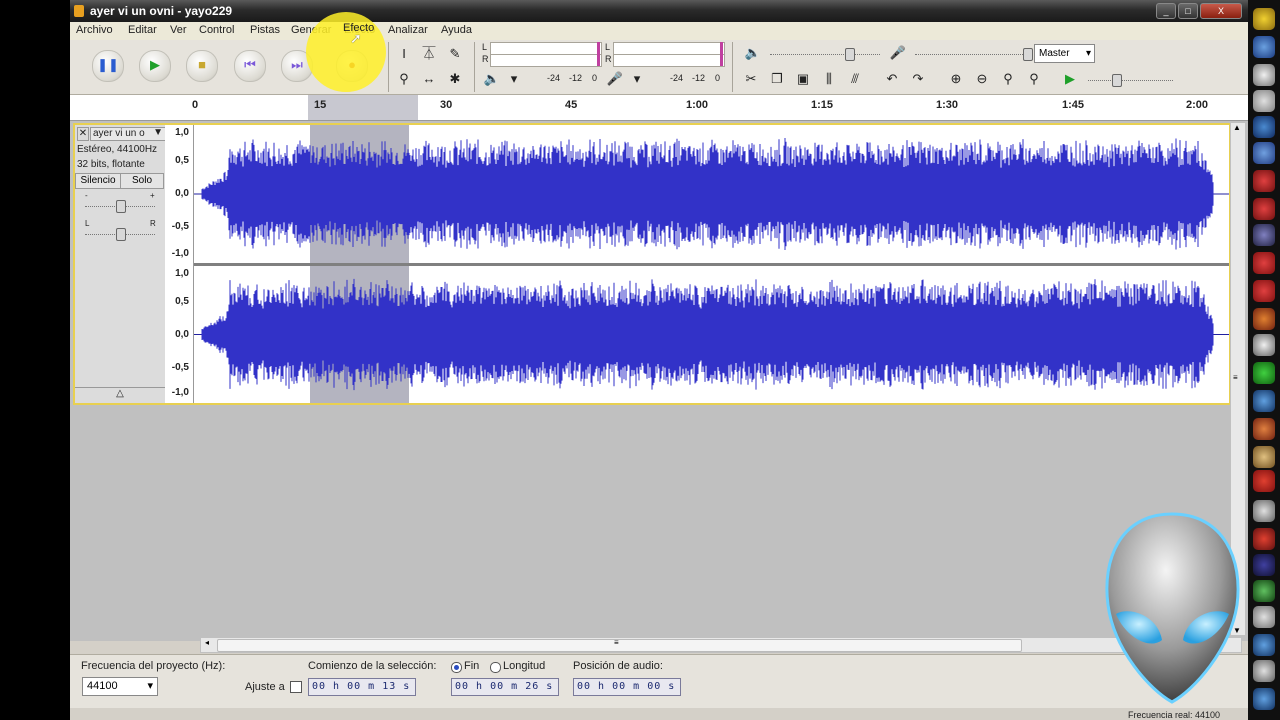 The width and height of the screenshot is (1280, 720). Describe the element at coordinates (1237, 127) in the screenshot. I see `scroll-up-icon: ▲` at that location.